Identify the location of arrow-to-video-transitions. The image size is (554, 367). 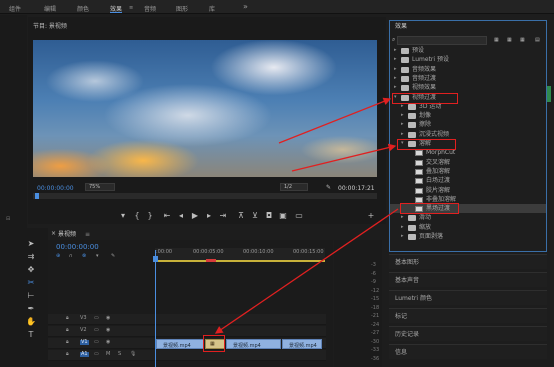
(335, 120).